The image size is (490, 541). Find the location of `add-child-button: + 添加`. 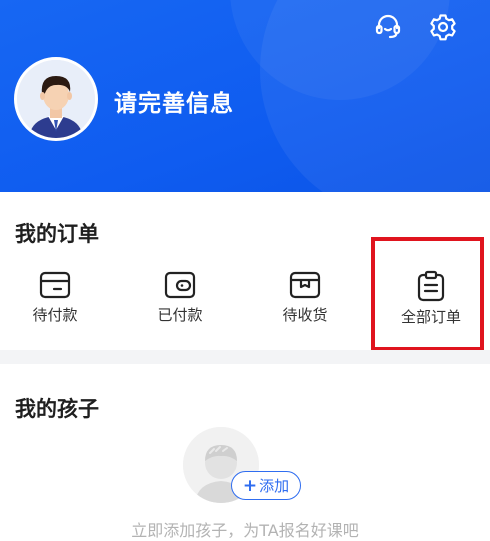

add-child-button: + 添加 is located at coordinates (266, 485).